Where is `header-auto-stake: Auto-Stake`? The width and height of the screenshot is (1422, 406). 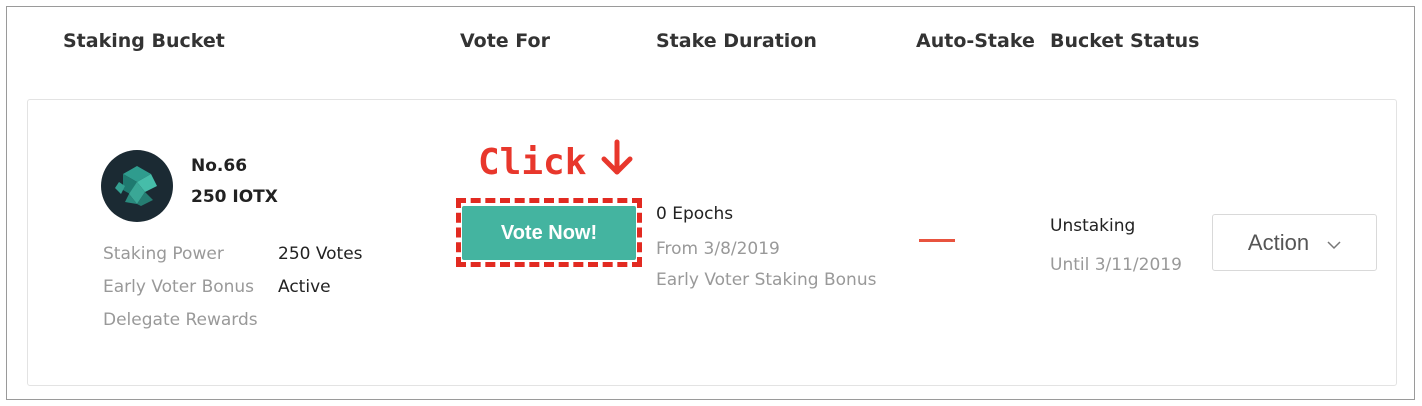
header-auto-stake: Auto-Stake is located at coordinates (975, 41).